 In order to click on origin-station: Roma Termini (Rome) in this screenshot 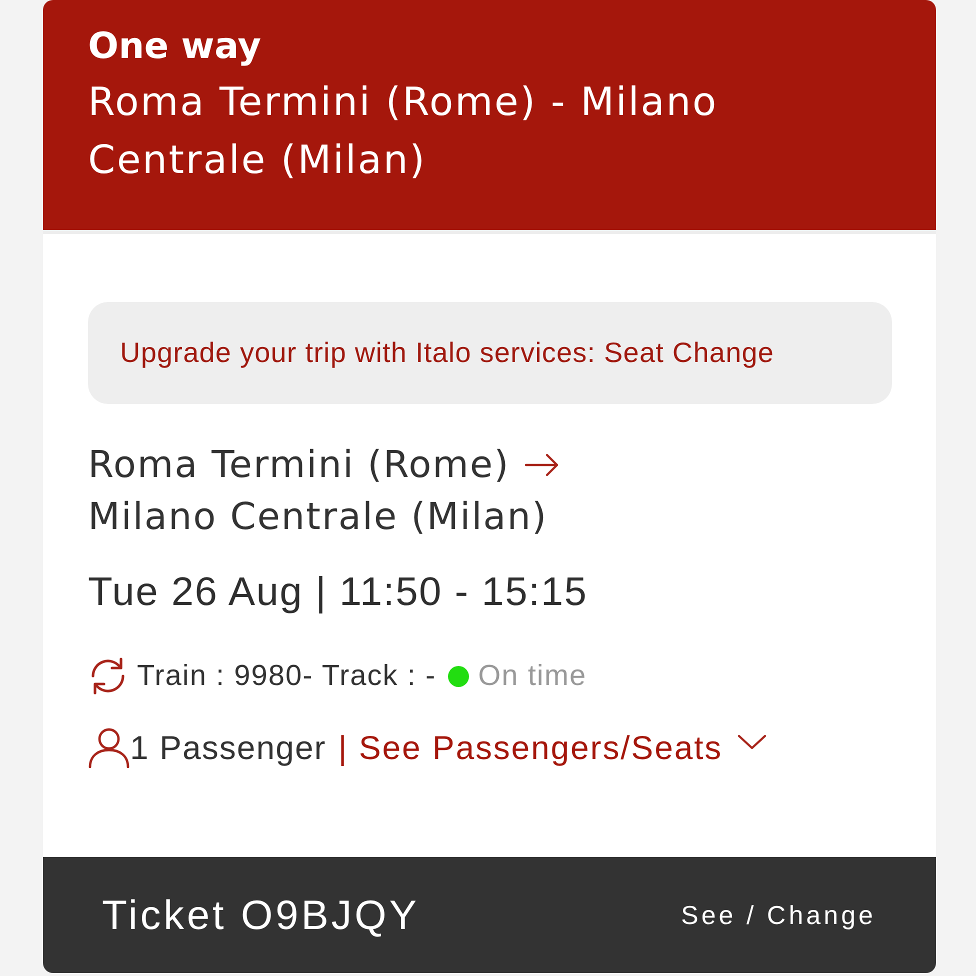, I will do `click(299, 465)`.